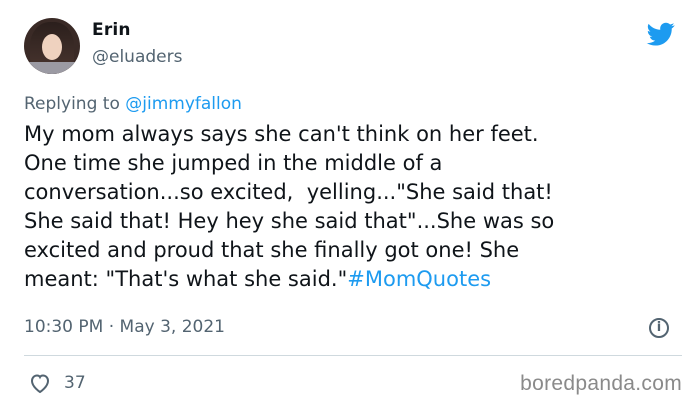 The height and width of the screenshot is (409, 700). I want to click on tweet-line: One time she jumped in the middle of a, so click(233, 163).